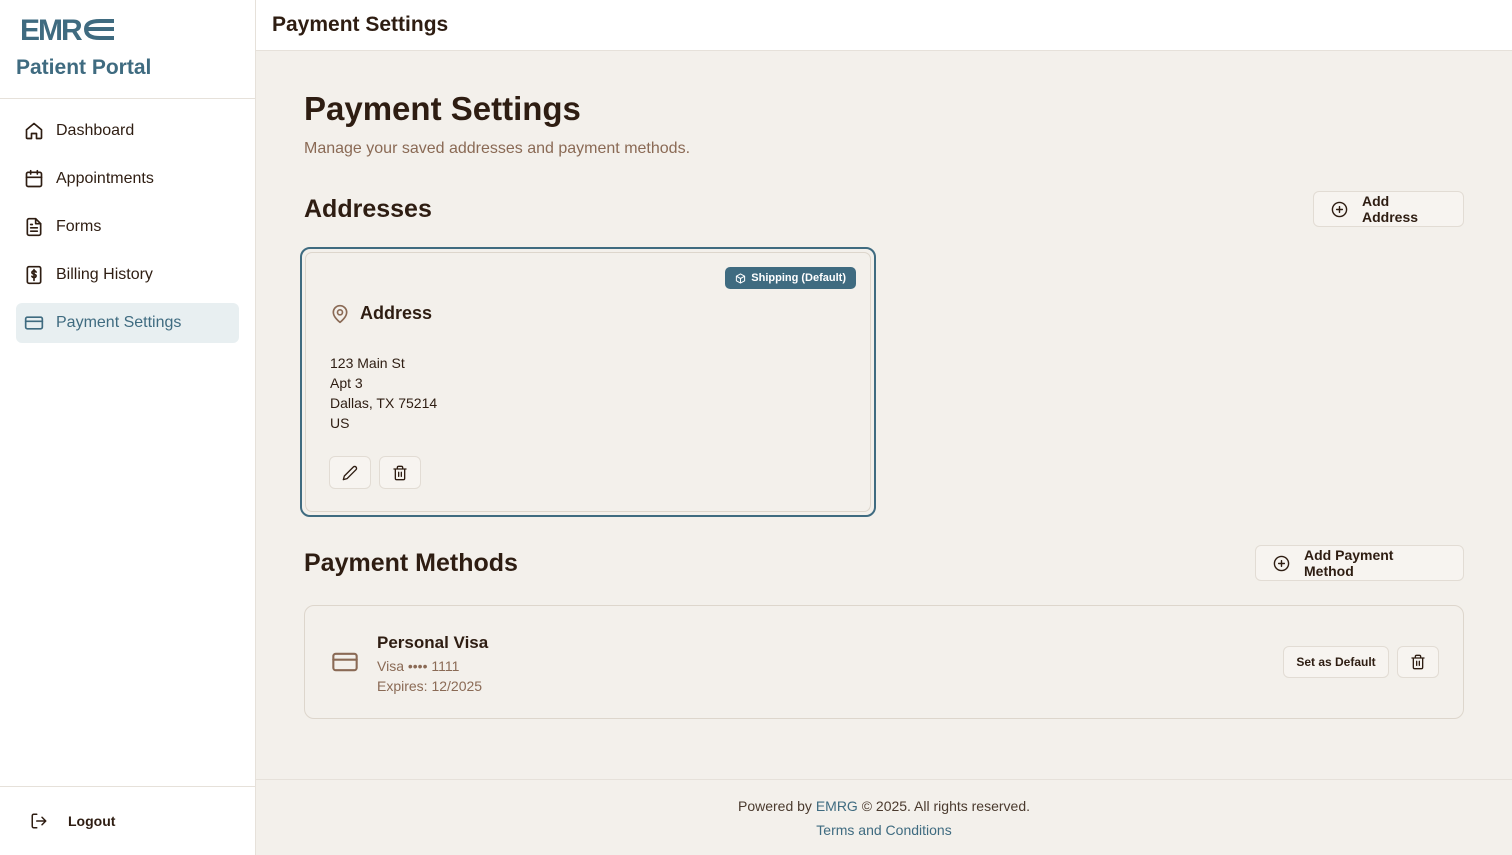  Describe the element at coordinates (127, 820) in the screenshot. I see `logout-button: Logout` at that location.